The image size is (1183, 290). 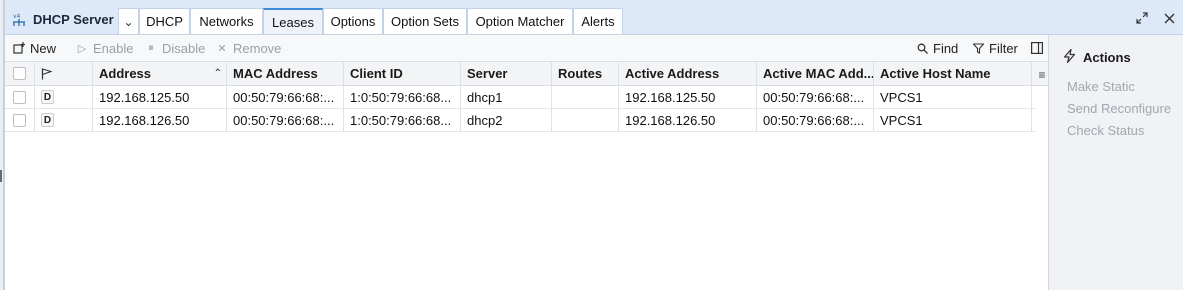 I want to click on panel-toggle-button, so click(x=1037, y=48).